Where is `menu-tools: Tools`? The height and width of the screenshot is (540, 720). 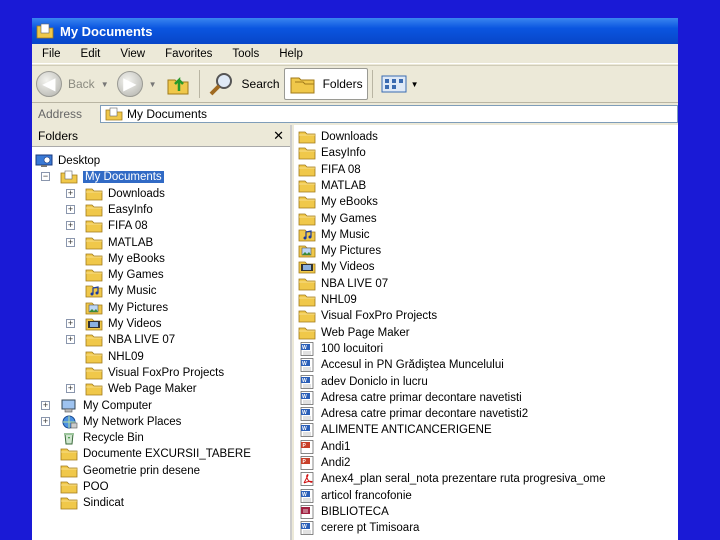
menu-tools: Tools is located at coordinates (245, 54).